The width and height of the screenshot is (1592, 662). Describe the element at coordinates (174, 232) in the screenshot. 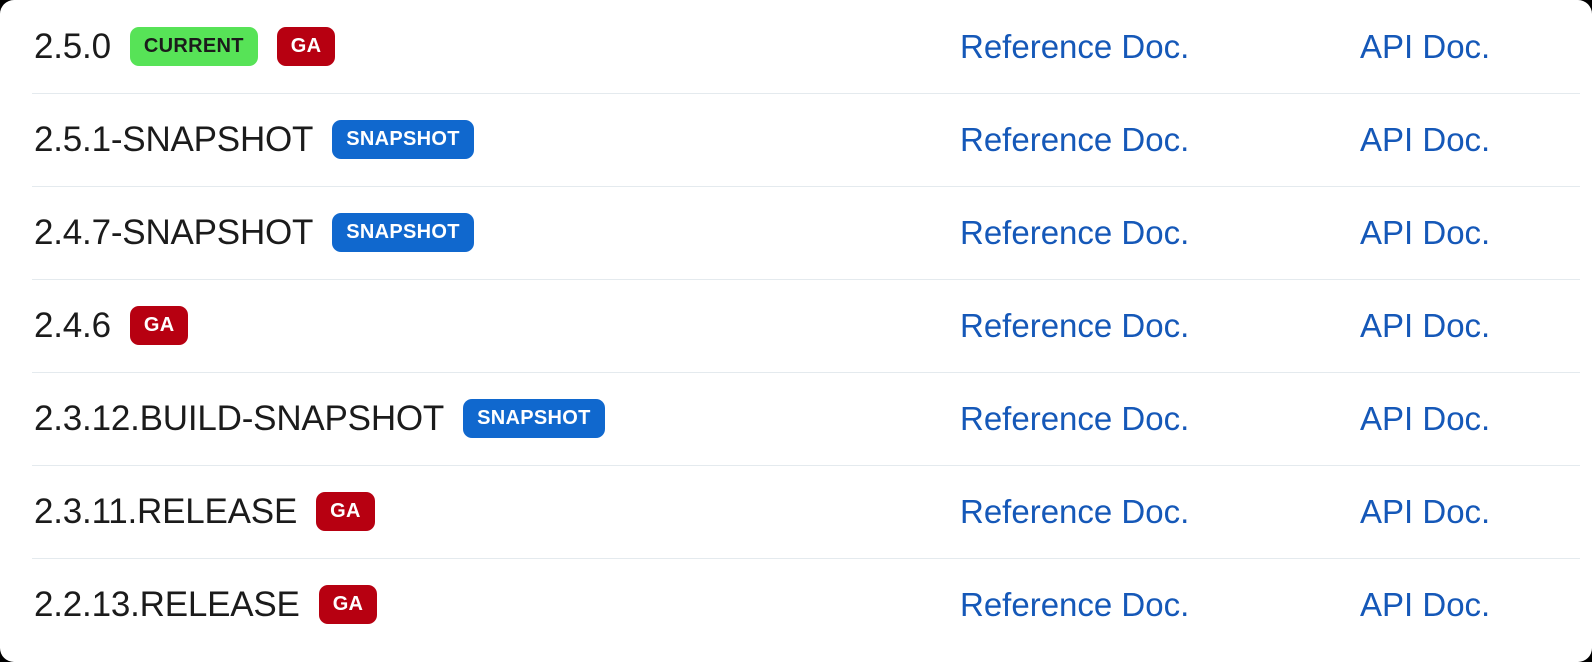

I see `version-label: 2.4.7-SNAPSHOT` at that location.